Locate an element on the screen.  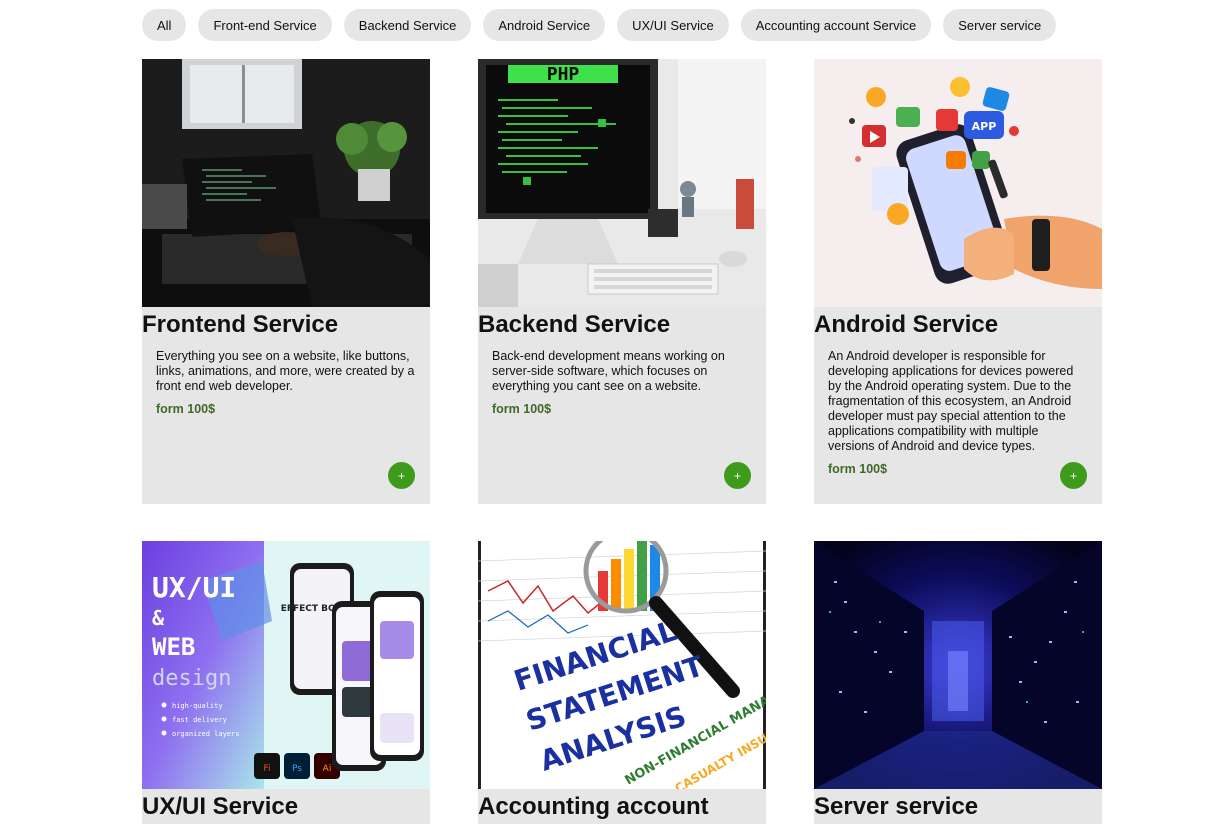
filter-server: Server service is located at coordinates (1000, 25).